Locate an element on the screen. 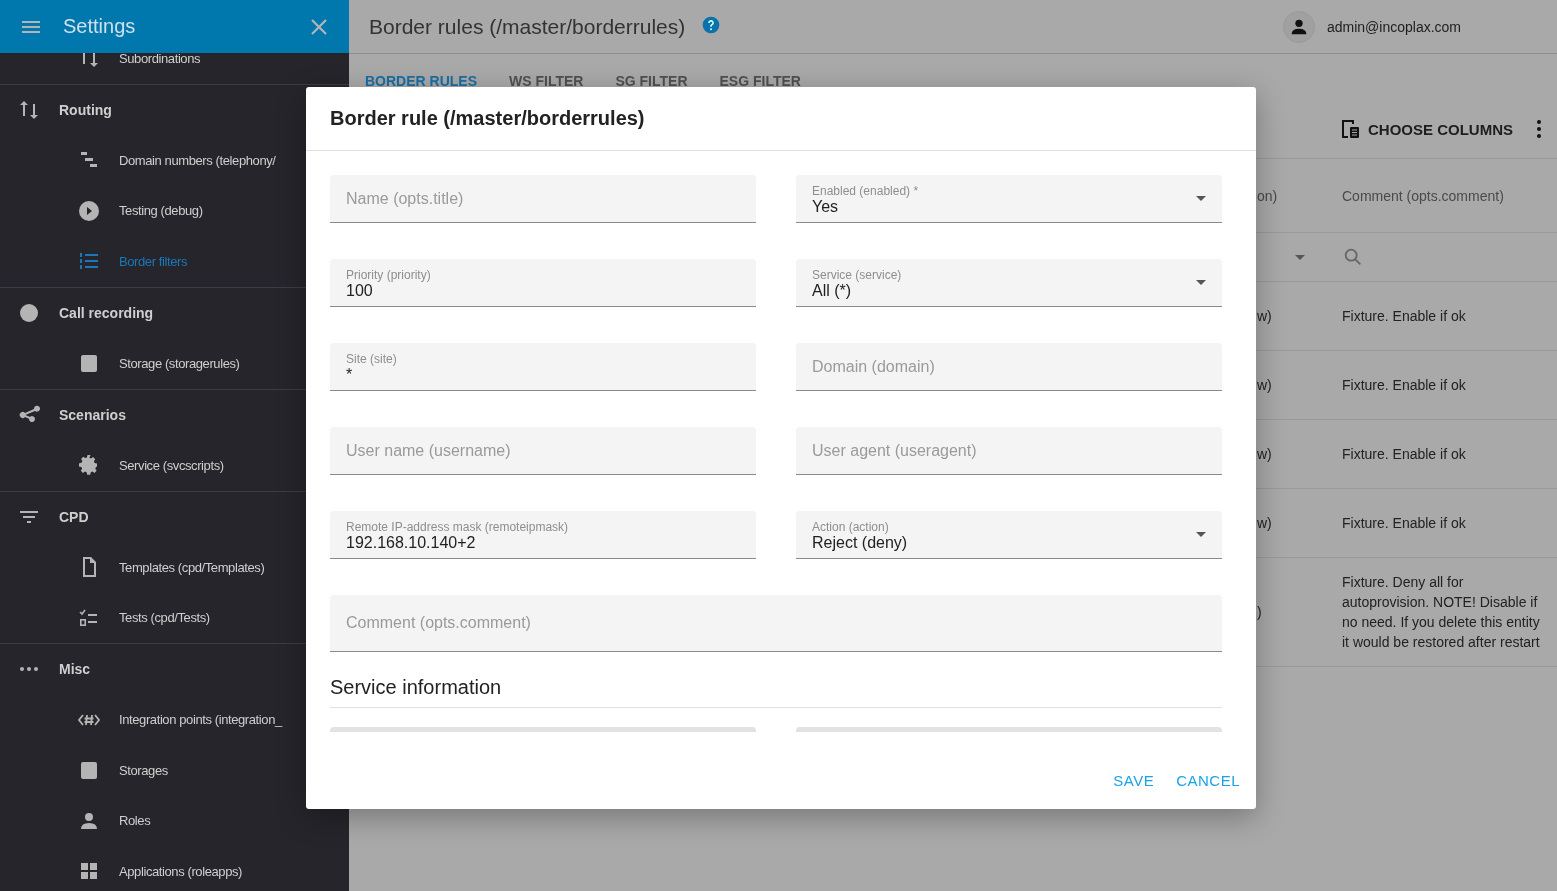 Image resolution: width=1557 pixels, height=891 pixels. sidebar-item: Storages is located at coordinates (174, 770).